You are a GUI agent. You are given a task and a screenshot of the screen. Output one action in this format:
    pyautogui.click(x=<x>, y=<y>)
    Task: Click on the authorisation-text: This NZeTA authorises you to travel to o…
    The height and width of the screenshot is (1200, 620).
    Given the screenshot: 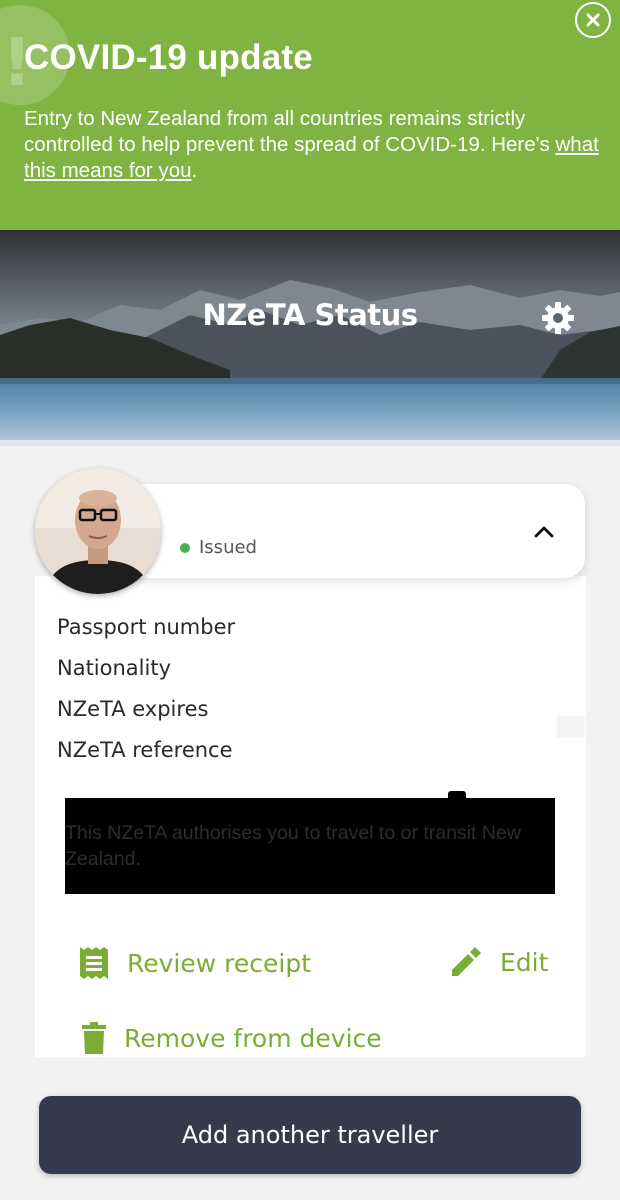 What is the action you would take?
    pyautogui.click(x=293, y=846)
    